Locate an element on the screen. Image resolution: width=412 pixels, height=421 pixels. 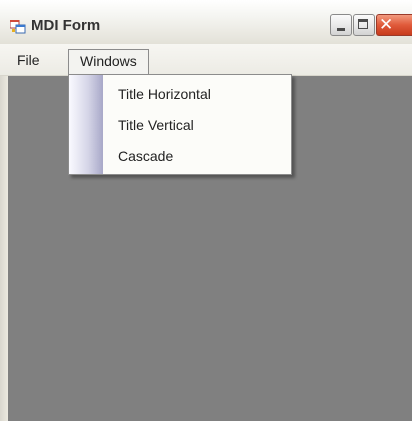
menu-file: File is located at coordinates (28, 60).